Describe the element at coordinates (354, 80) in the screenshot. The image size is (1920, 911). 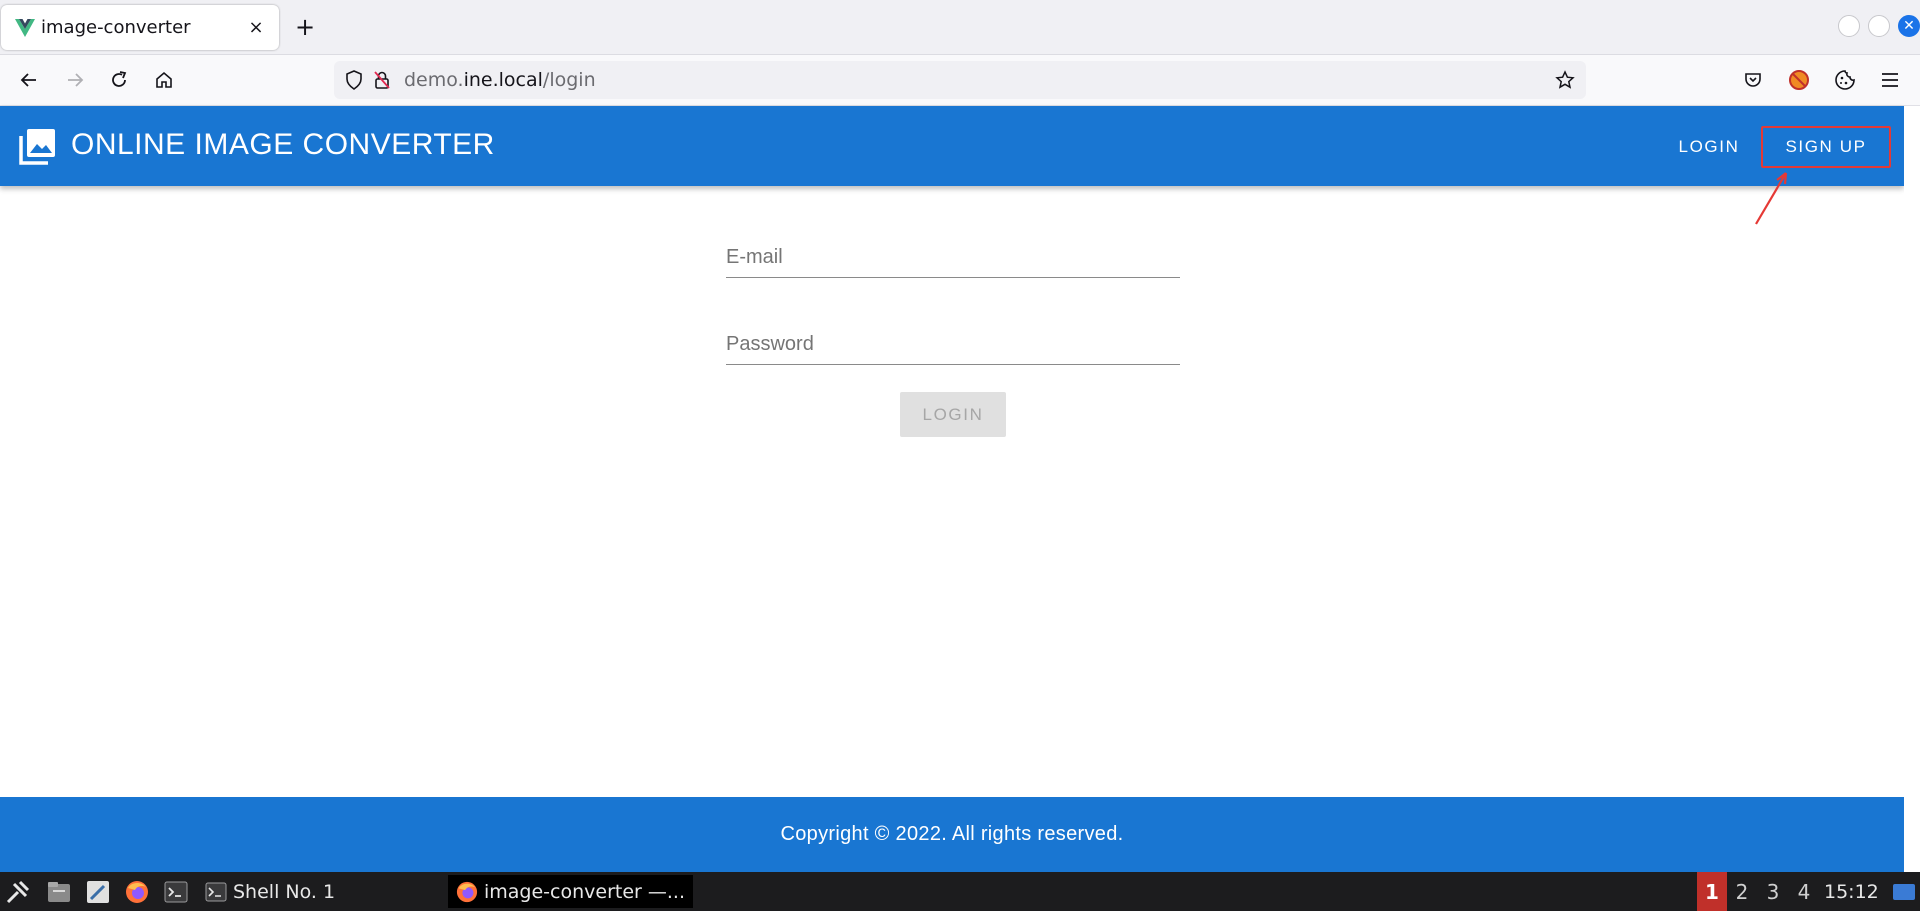
I see `shield-icon` at that location.